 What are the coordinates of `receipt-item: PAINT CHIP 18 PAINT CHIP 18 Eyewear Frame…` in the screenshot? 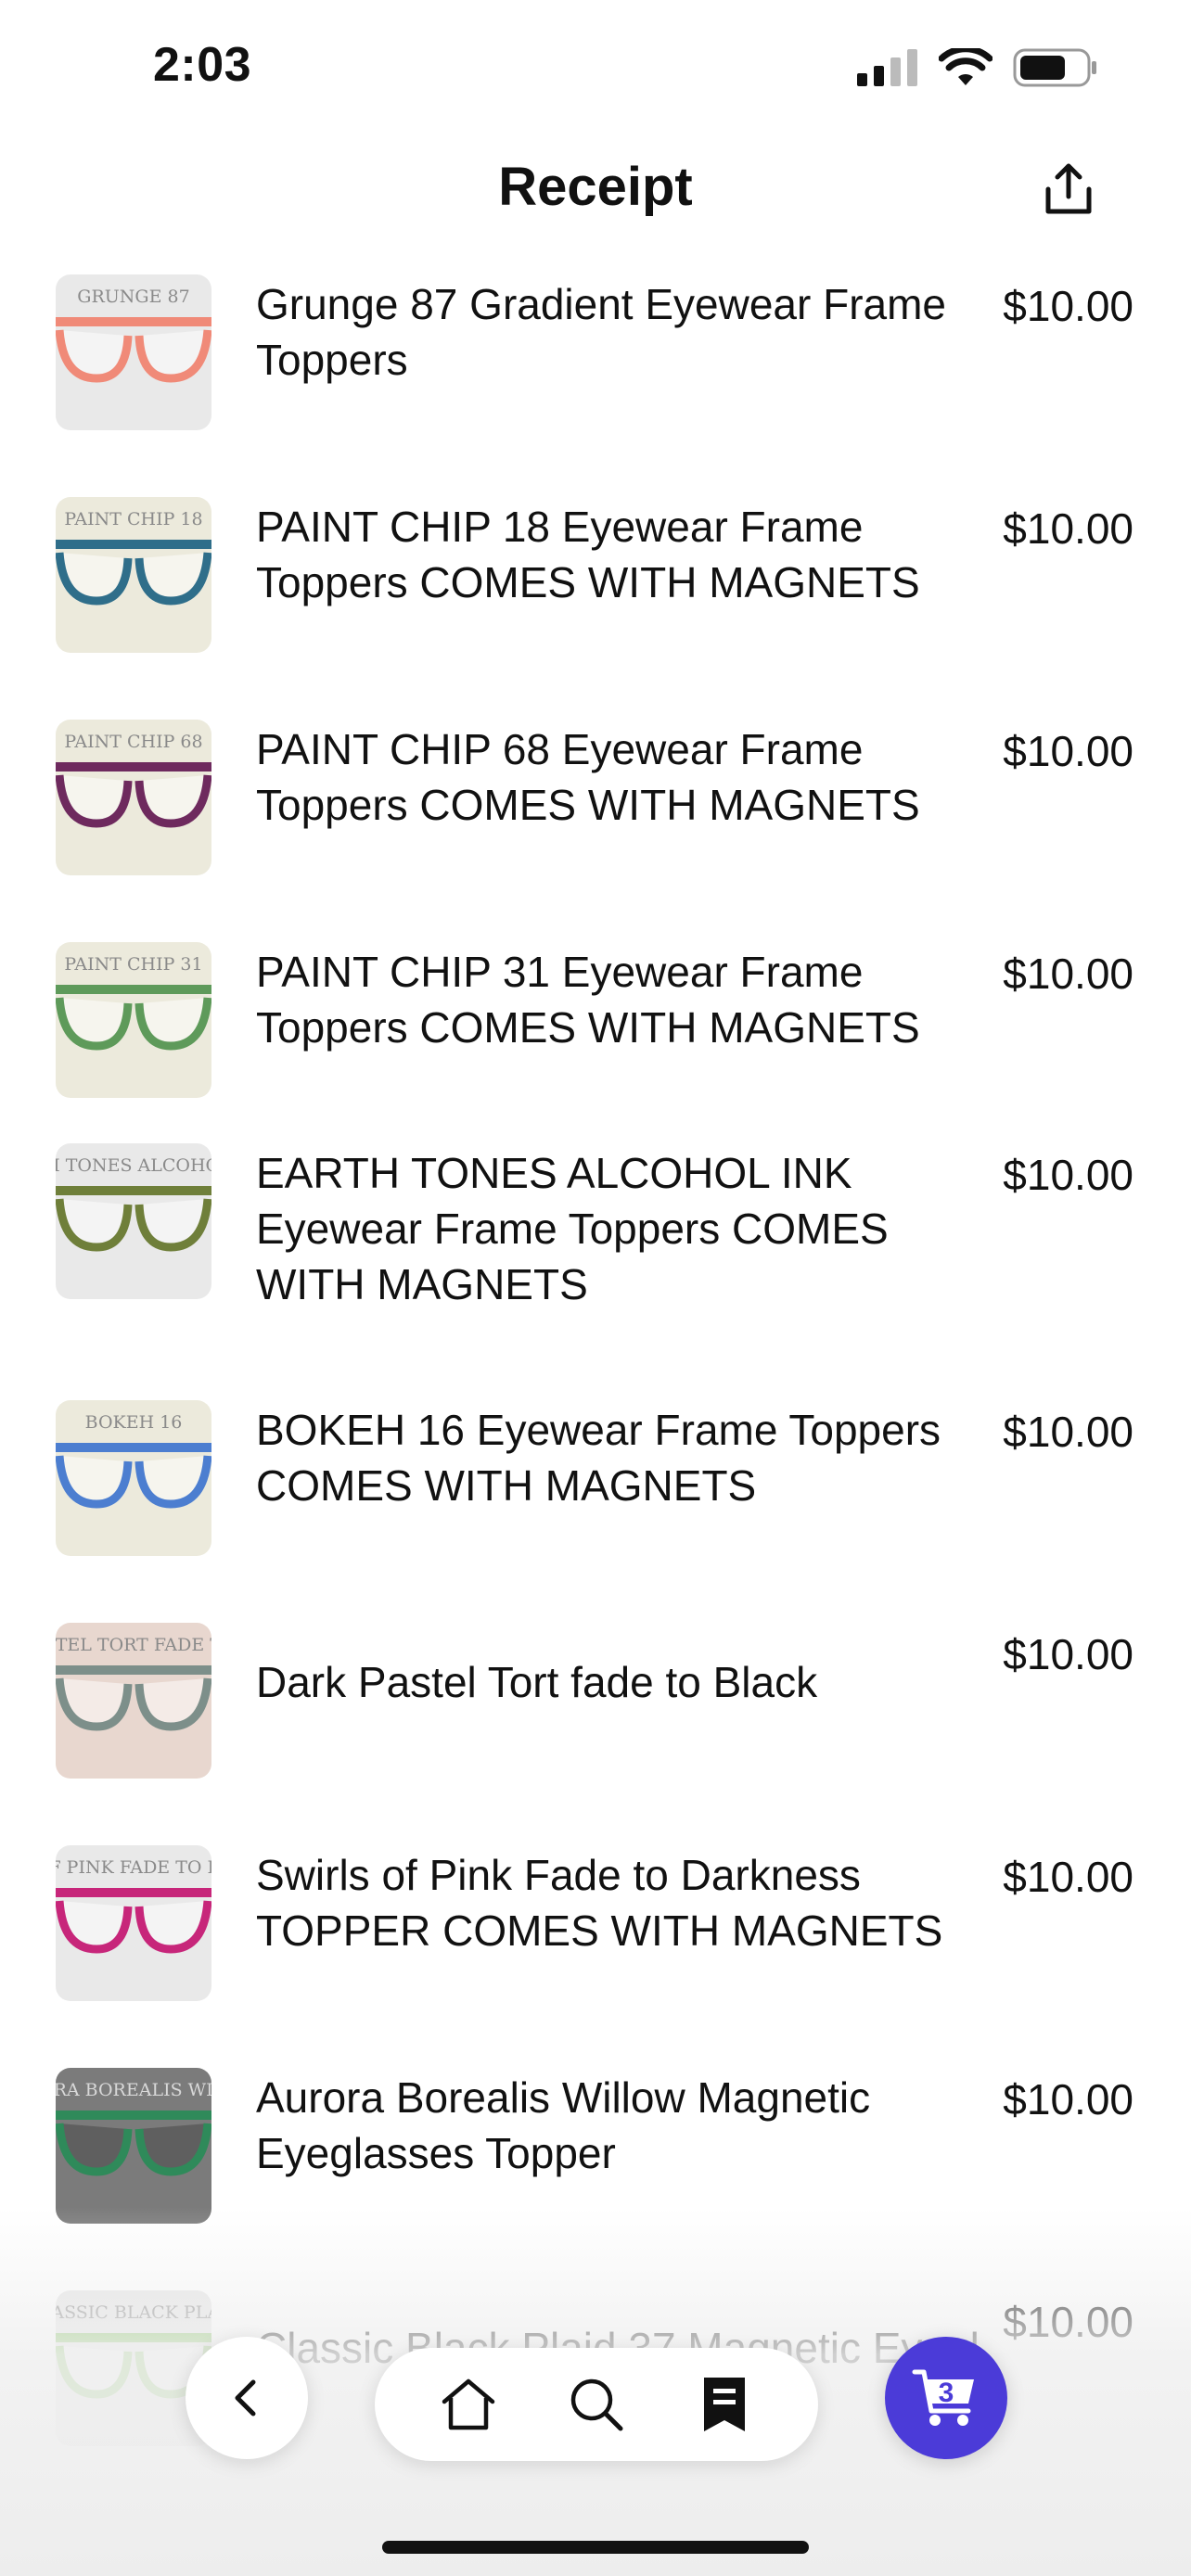 It's located at (595, 599).